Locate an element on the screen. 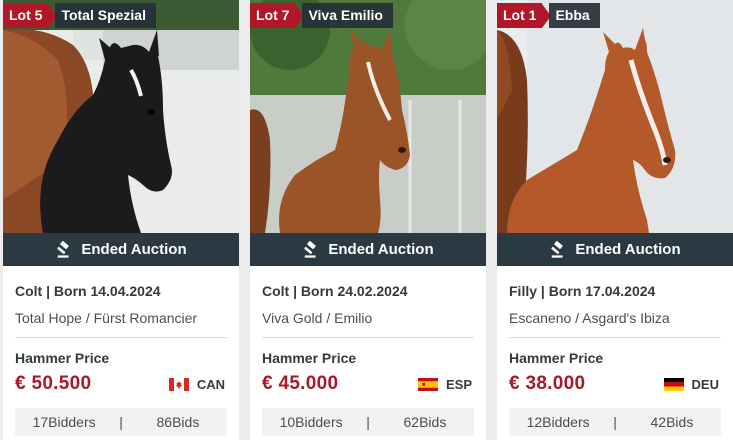 The width and height of the screenshot is (733, 440). lot-tag: Lot 1 Ebba is located at coordinates (548, 15).